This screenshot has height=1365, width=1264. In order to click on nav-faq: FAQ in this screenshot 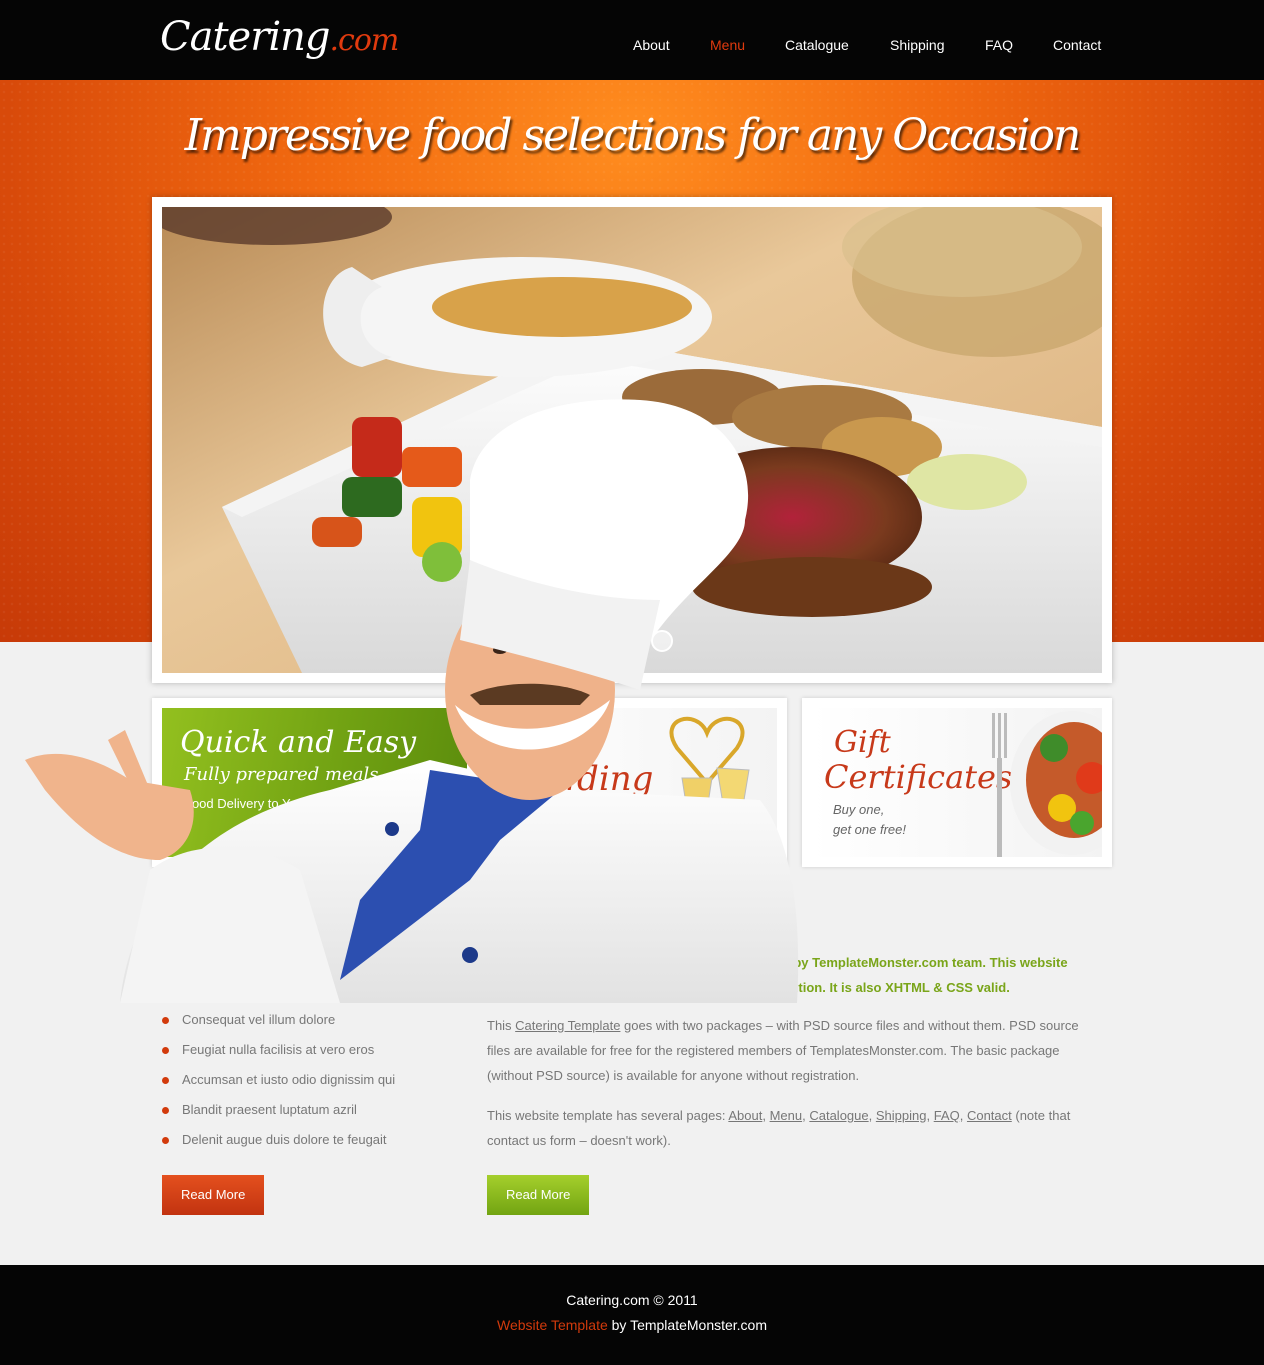, I will do `click(999, 45)`.